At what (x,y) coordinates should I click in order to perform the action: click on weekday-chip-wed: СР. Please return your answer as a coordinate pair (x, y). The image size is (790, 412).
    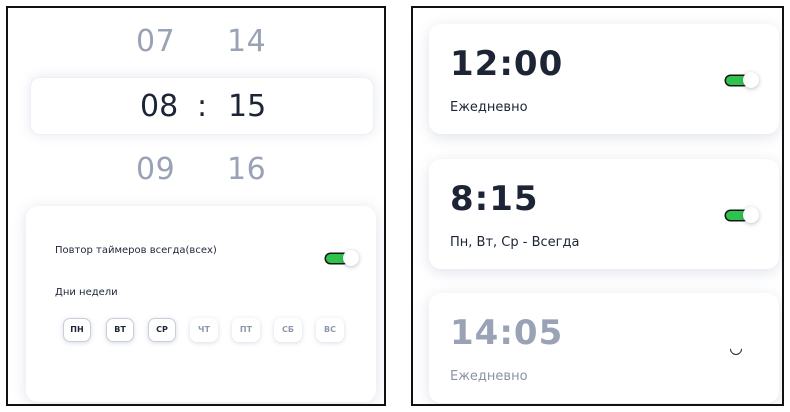
    Looking at the image, I should click on (162, 330).